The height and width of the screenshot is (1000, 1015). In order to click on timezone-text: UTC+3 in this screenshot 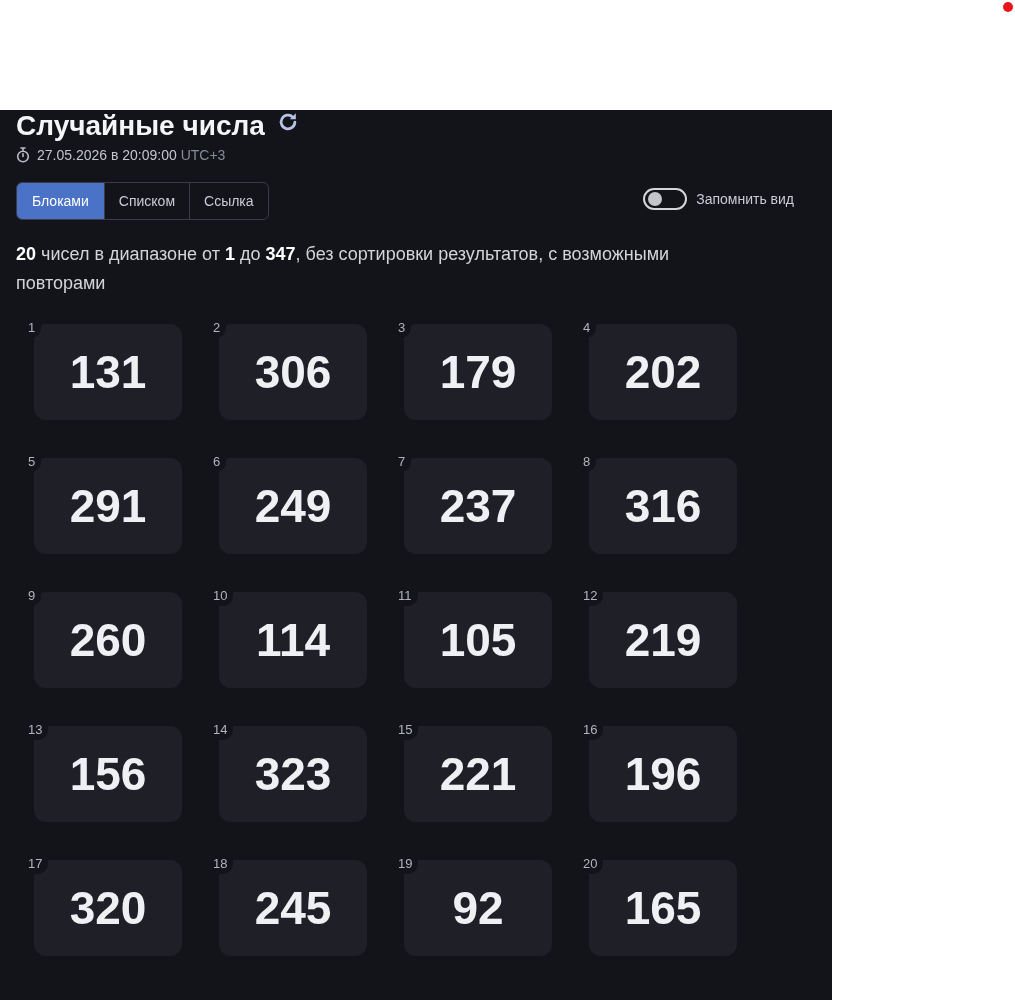, I will do `click(203, 155)`.